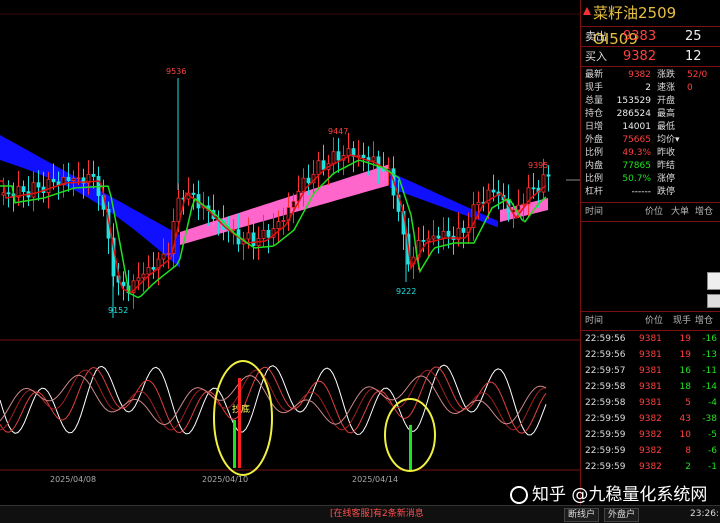 Image resolution: width=720 pixels, height=523 pixels. What do you see at coordinates (594, 114) in the screenshot?
I see `stat-label: 持仓` at bounding box center [594, 114].